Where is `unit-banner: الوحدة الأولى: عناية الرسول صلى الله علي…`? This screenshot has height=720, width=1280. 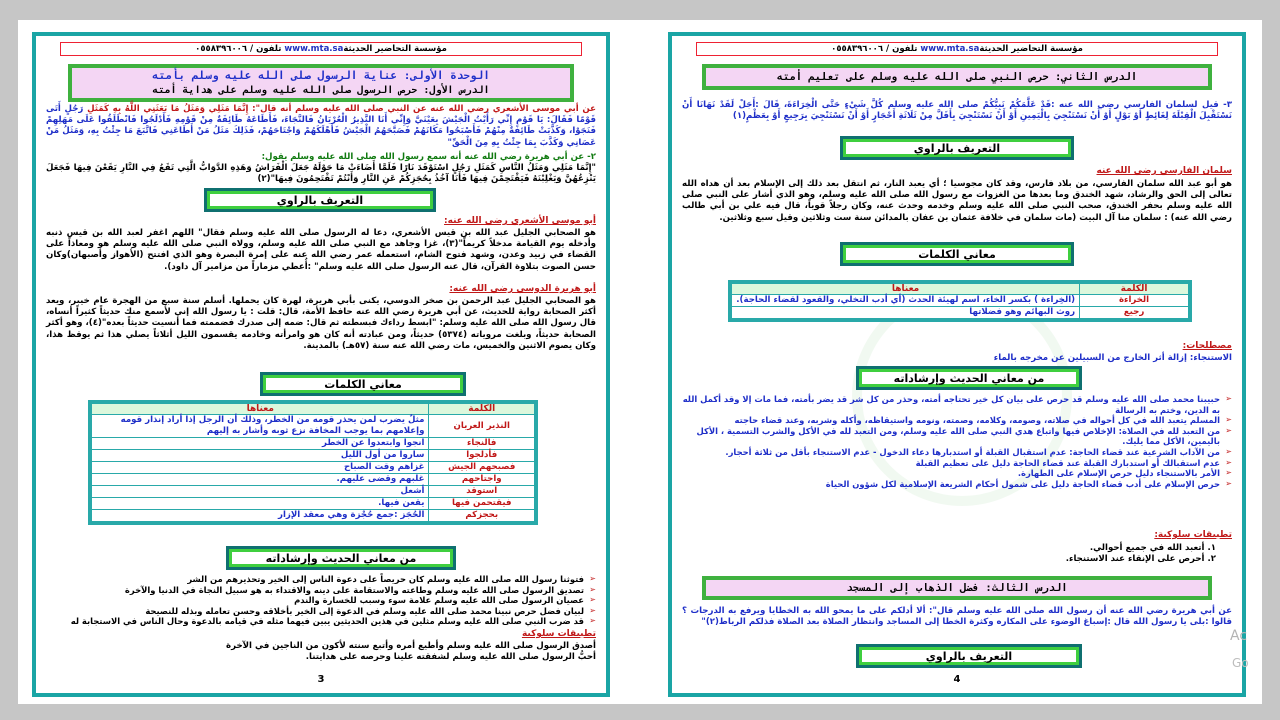
unit-banner: الوحدة الأولى: عناية الرسول صلى الله علي… is located at coordinates (321, 83).